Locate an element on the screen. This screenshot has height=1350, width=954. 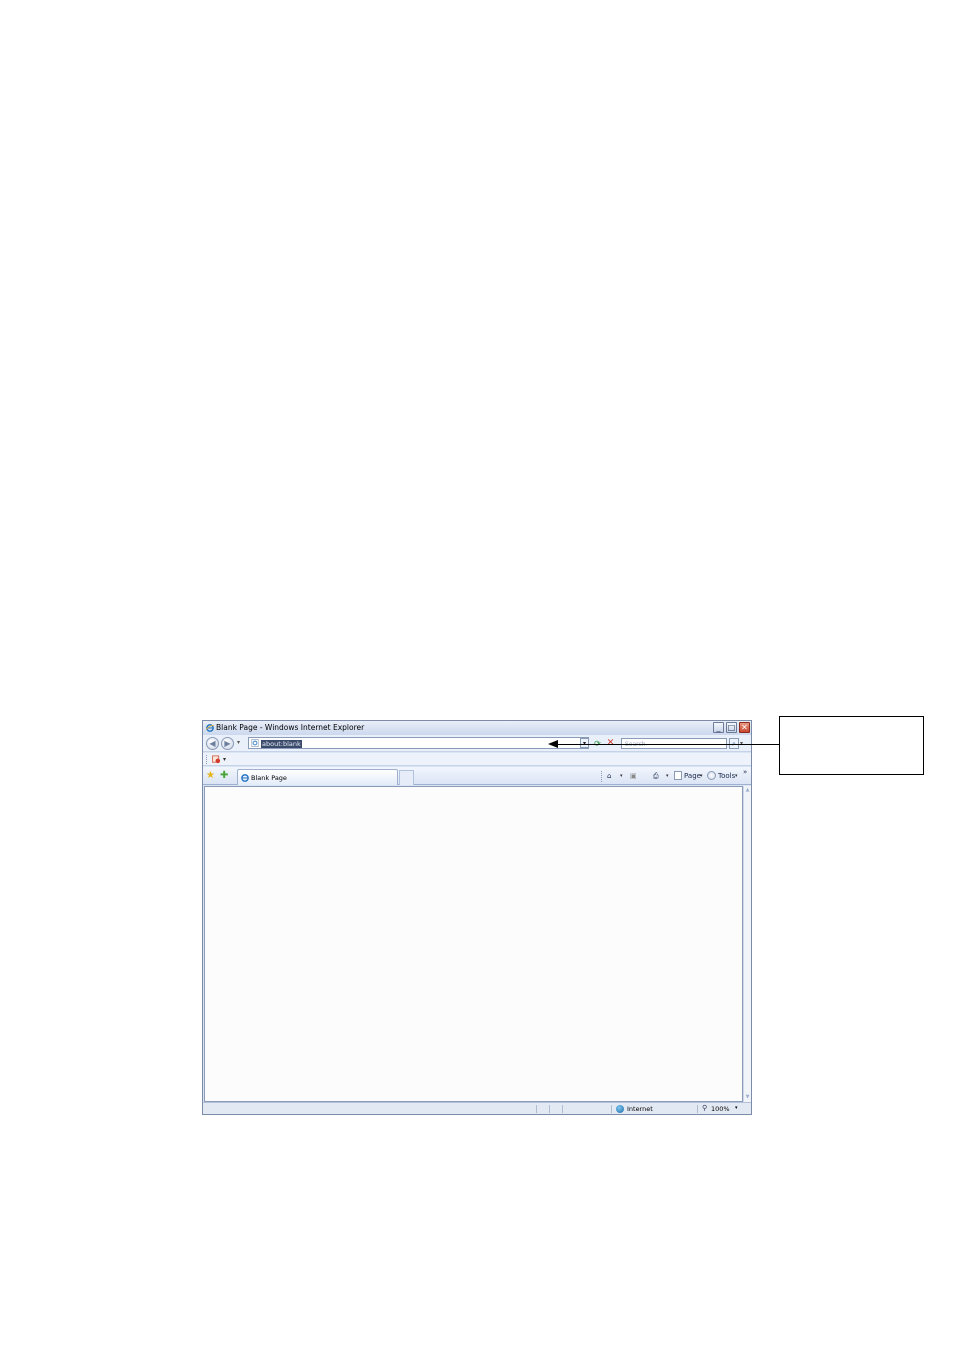
forward-button: ▶ is located at coordinates (227, 743).